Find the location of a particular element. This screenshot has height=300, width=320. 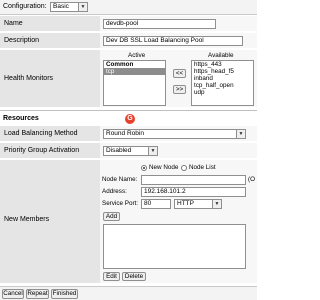

list-item: https_443 is located at coordinates (222, 64).